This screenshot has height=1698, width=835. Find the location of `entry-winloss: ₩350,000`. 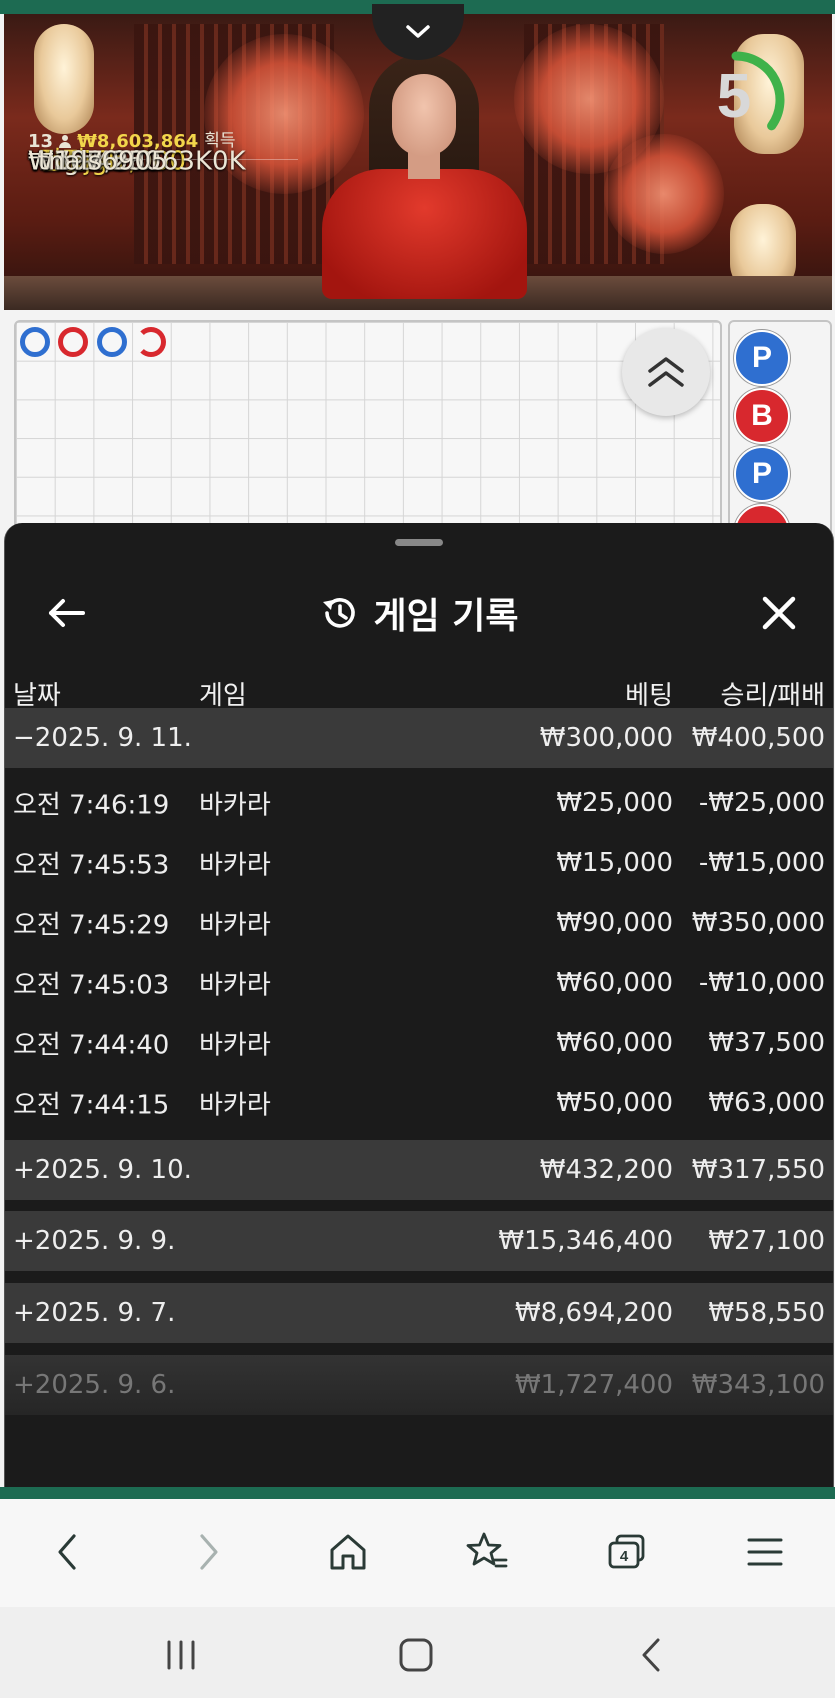

entry-winloss: ₩350,000 is located at coordinates (758, 923).